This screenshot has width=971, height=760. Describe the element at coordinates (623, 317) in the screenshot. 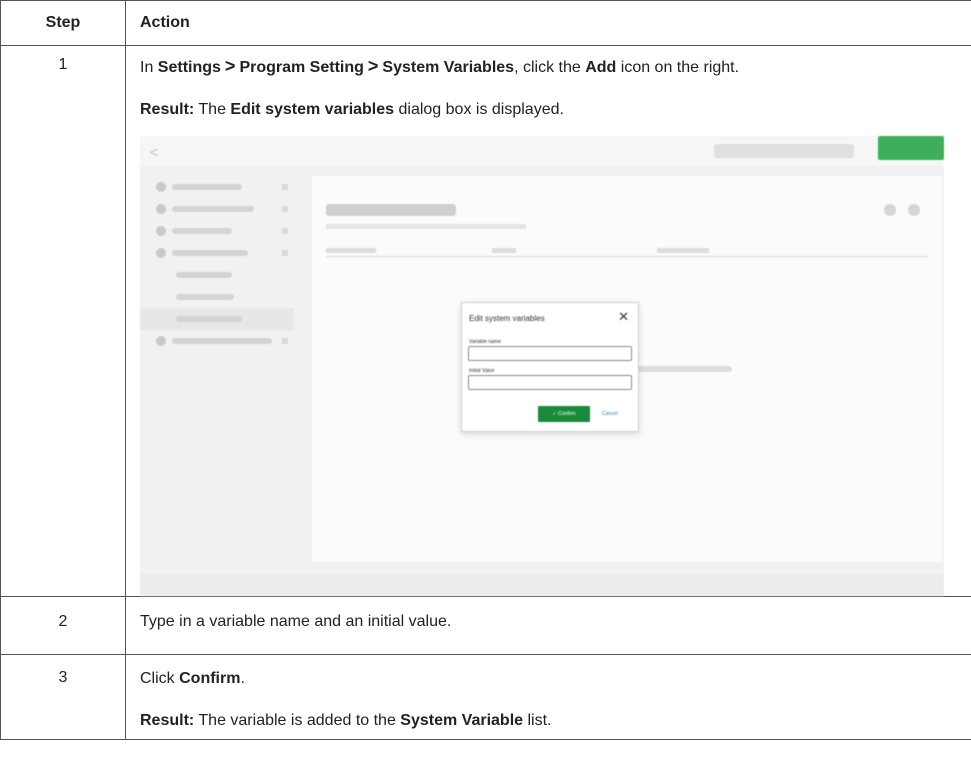

I see `close-icon: ✕` at that location.